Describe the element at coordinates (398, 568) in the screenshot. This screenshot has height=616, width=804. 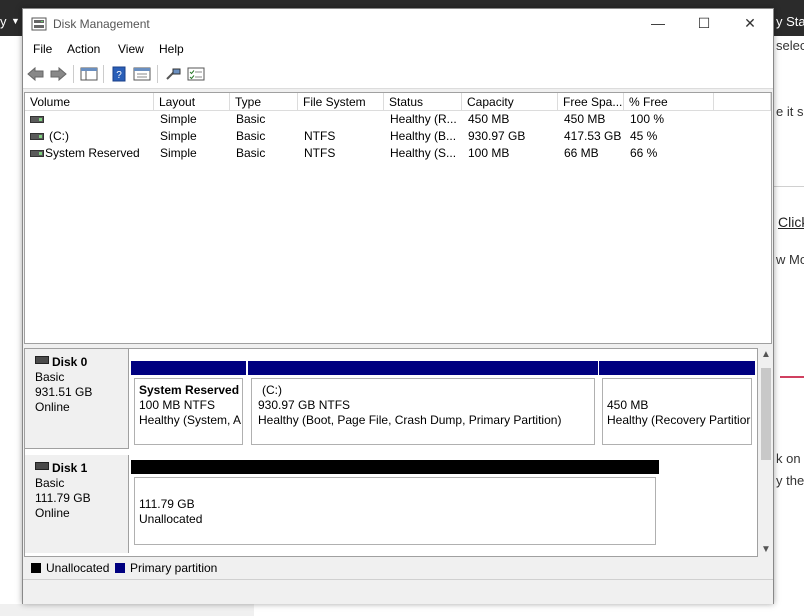
I see `legend: Unallocated Primary partition` at that location.